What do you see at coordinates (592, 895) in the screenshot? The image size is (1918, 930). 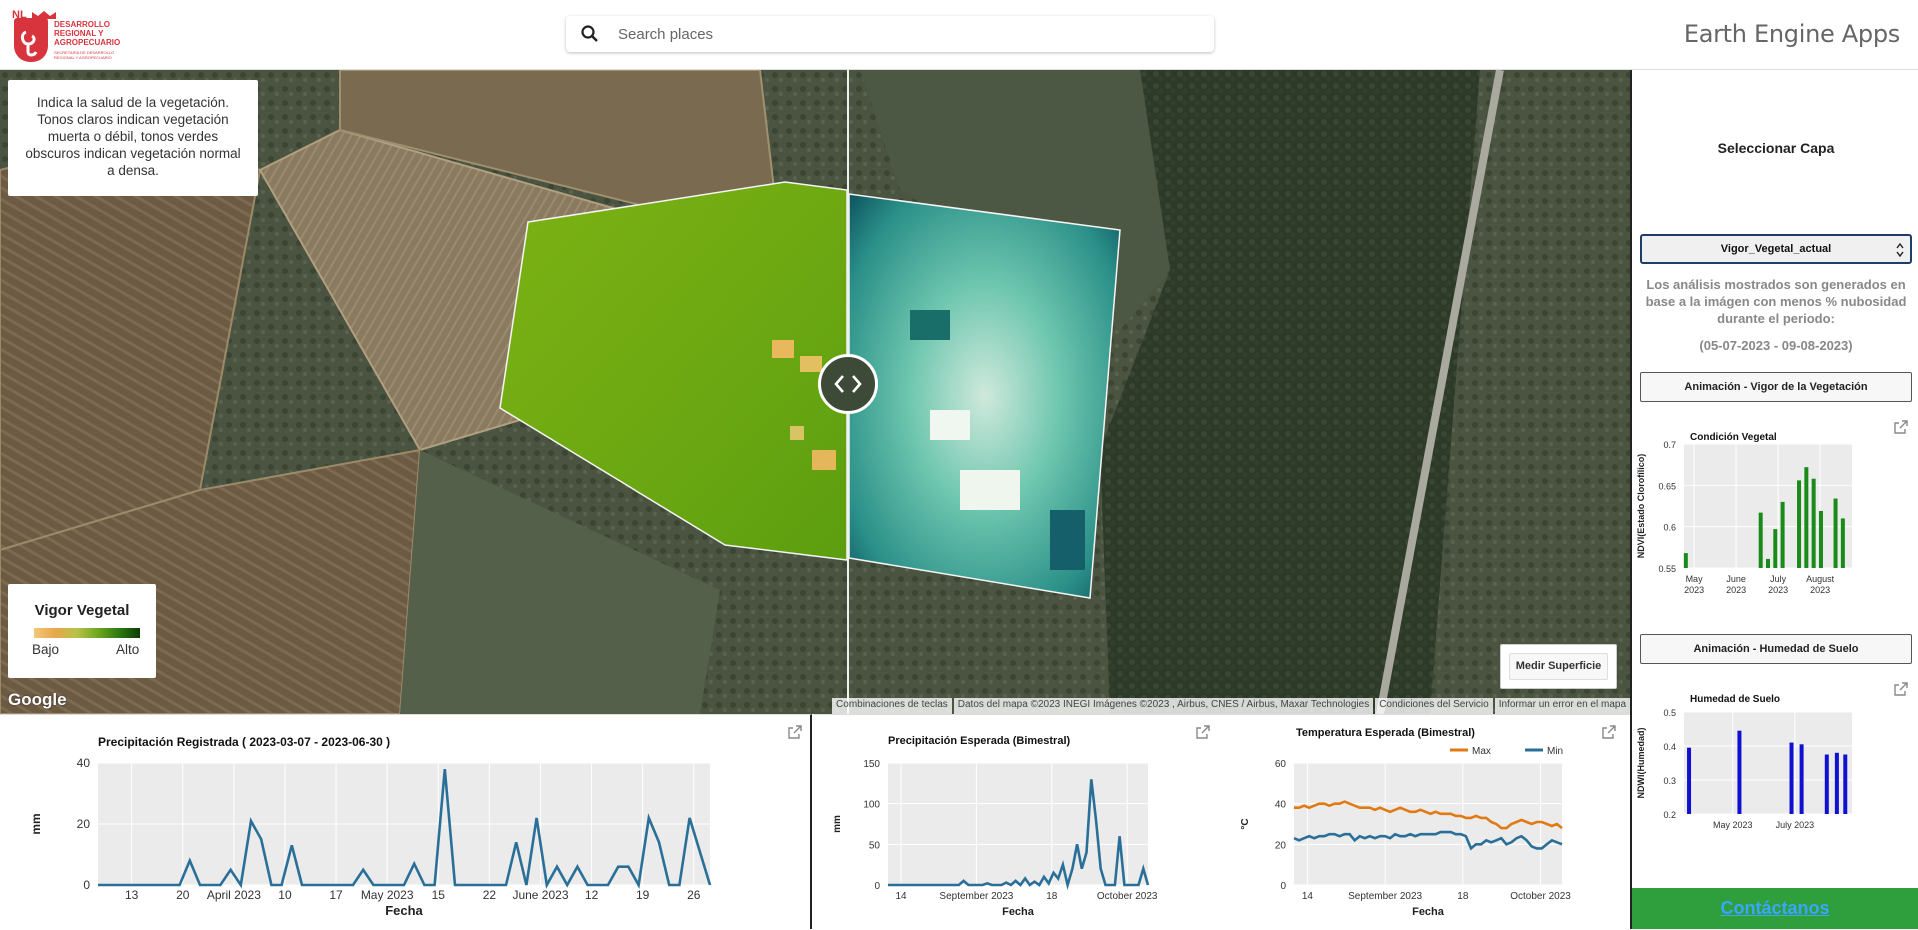 I see `x-tick-label: 12` at bounding box center [592, 895].